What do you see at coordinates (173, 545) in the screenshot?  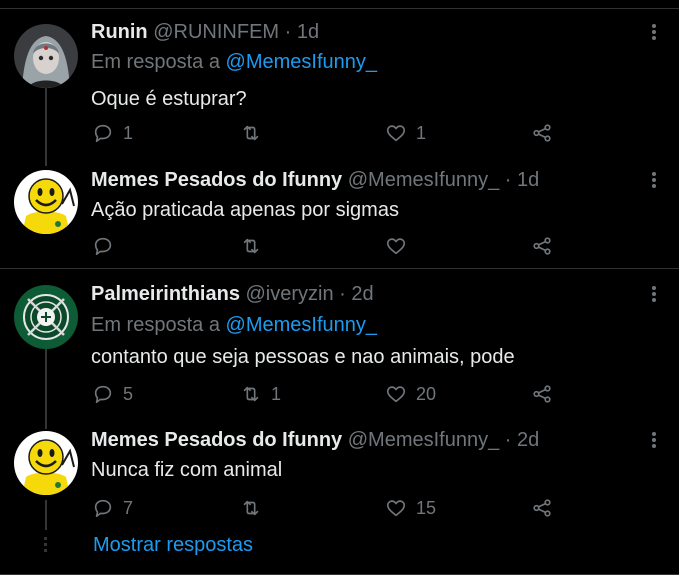 I see `show-replies-link: Mostrar respostas` at bounding box center [173, 545].